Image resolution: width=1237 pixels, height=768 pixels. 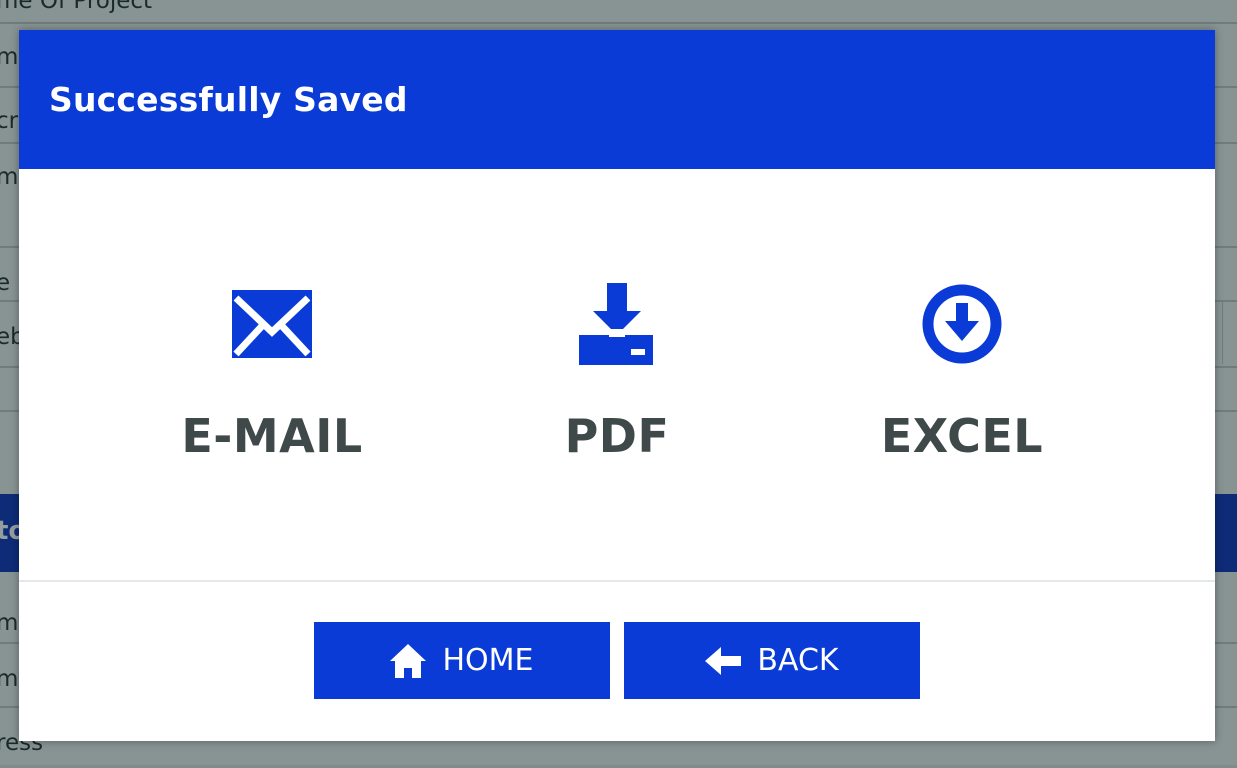 What do you see at coordinates (272, 324) in the screenshot?
I see `mail-icon` at bounding box center [272, 324].